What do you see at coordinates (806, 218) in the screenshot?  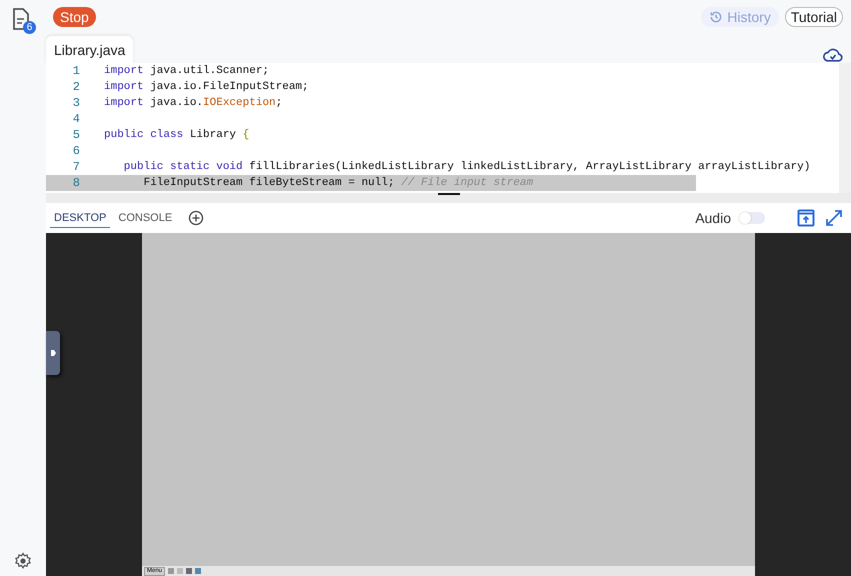 I see `upload-window-icon` at bounding box center [806, 218].